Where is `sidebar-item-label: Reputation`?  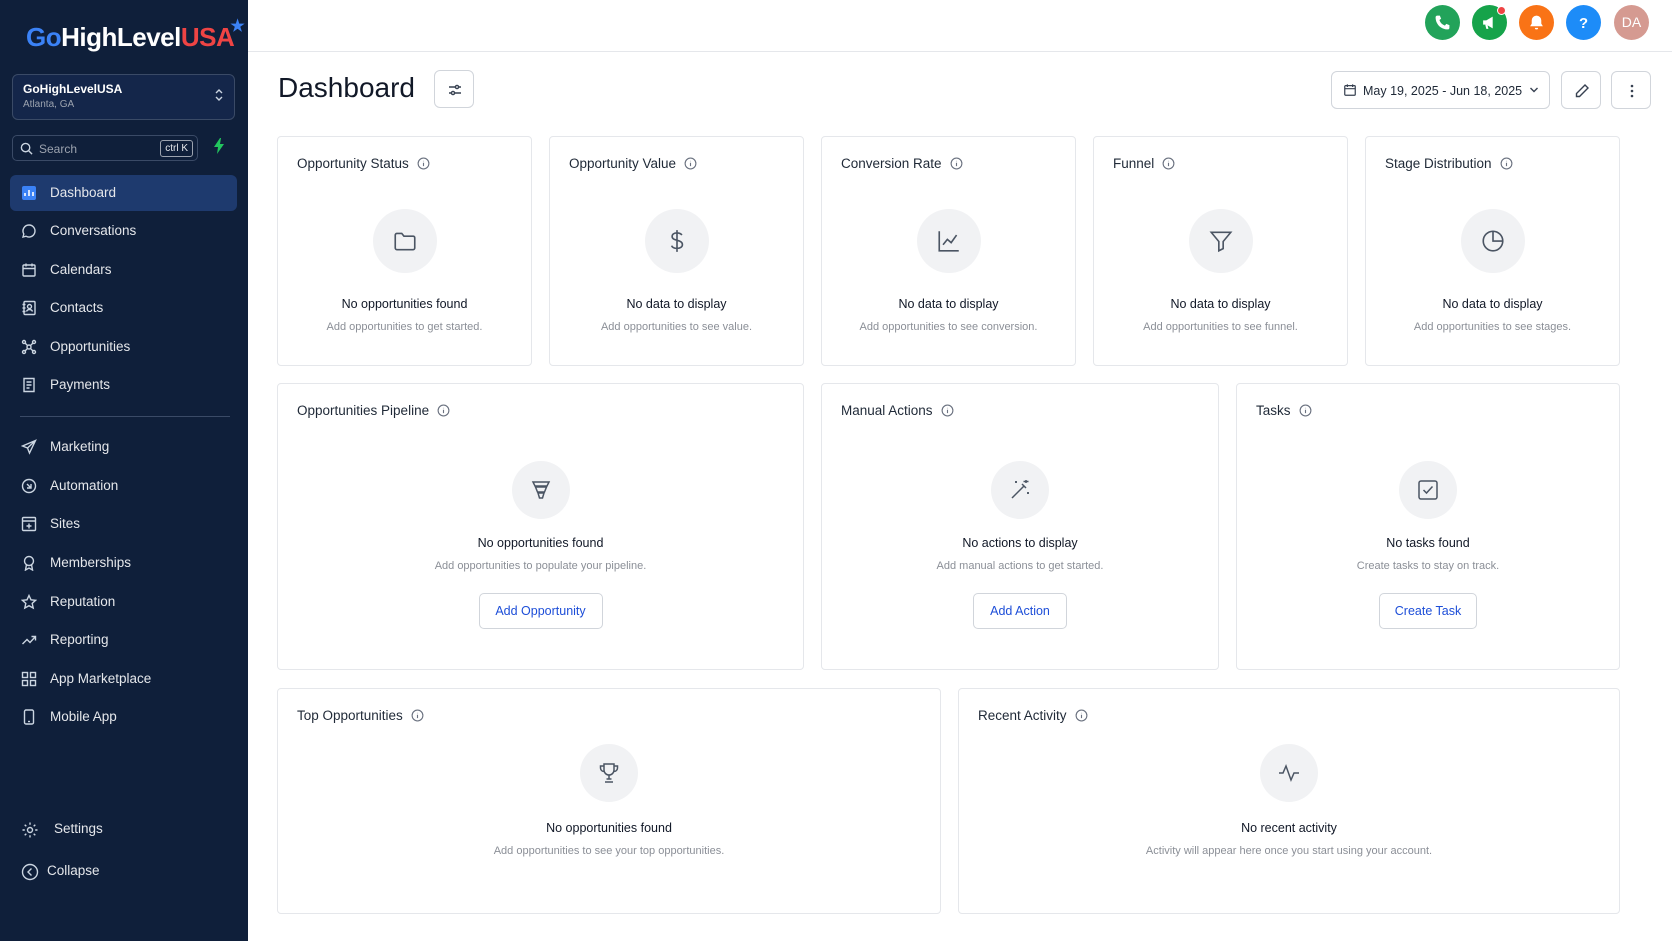
sidebar-item-label: Reputation is located at coordinates (83, 601).